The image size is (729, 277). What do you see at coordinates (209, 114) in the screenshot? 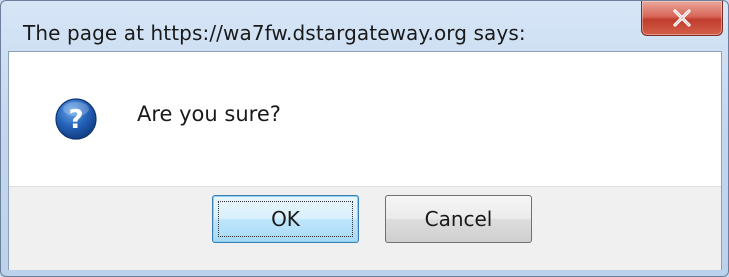
I see `dialog-message: Are you sure?` at bounding box center [209, 114].